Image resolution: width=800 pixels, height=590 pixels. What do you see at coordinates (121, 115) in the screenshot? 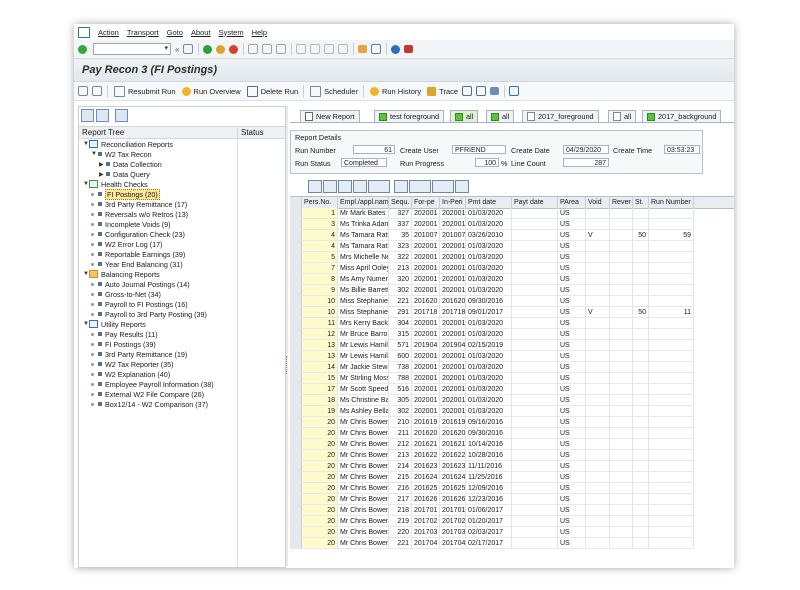
I see `tree-settings-icon` at bounding box center [121, 115].